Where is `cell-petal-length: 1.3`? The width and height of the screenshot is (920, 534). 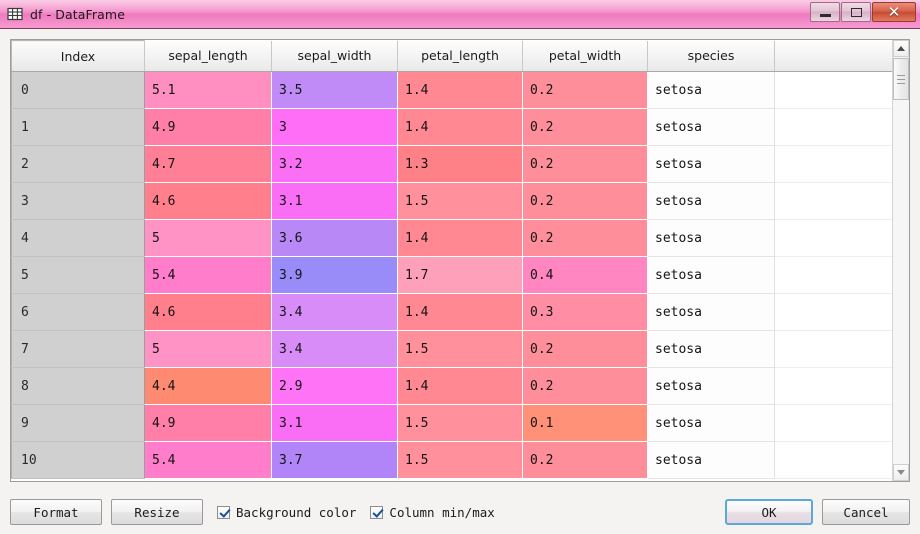
cell-petal-length: 1.3 is located at coordinates (460, 164).